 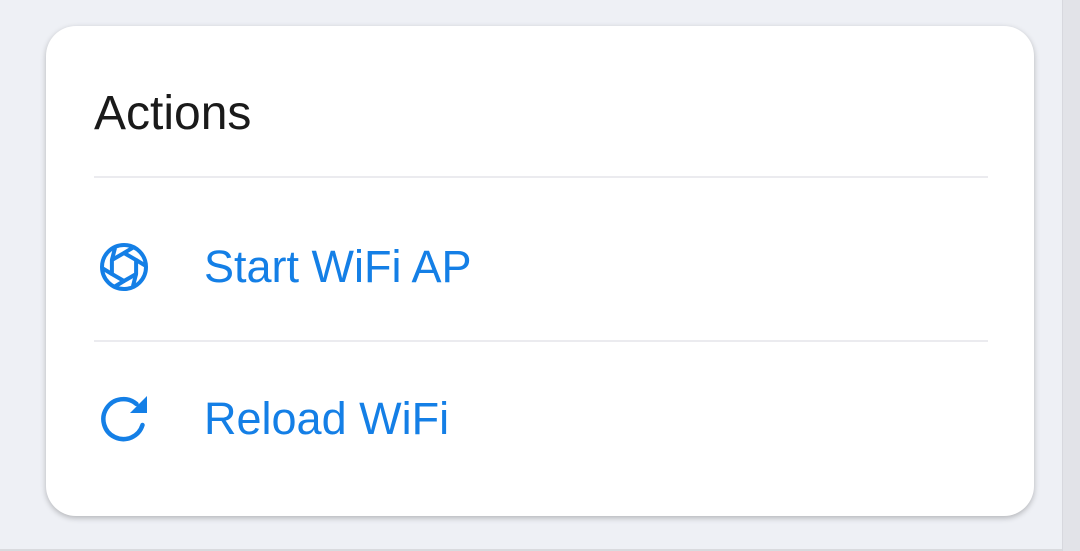 What do you see at coordinates (124, 267) in the screenshot?
I see `aperture-icon` at bounding box center [124, 267].